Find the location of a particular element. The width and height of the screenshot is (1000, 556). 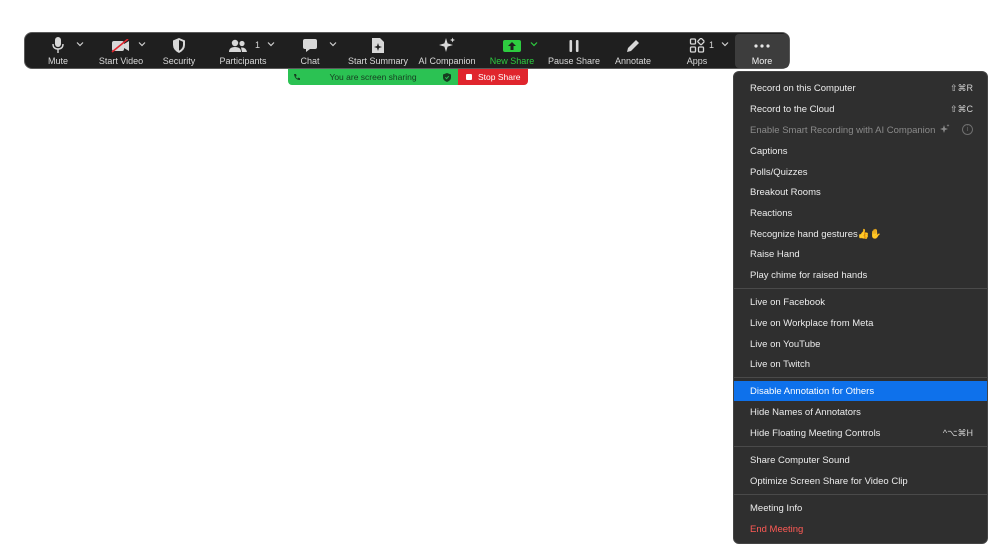

menu-item-chime: Play chime for raised hands is located at coordinates (860, 275).